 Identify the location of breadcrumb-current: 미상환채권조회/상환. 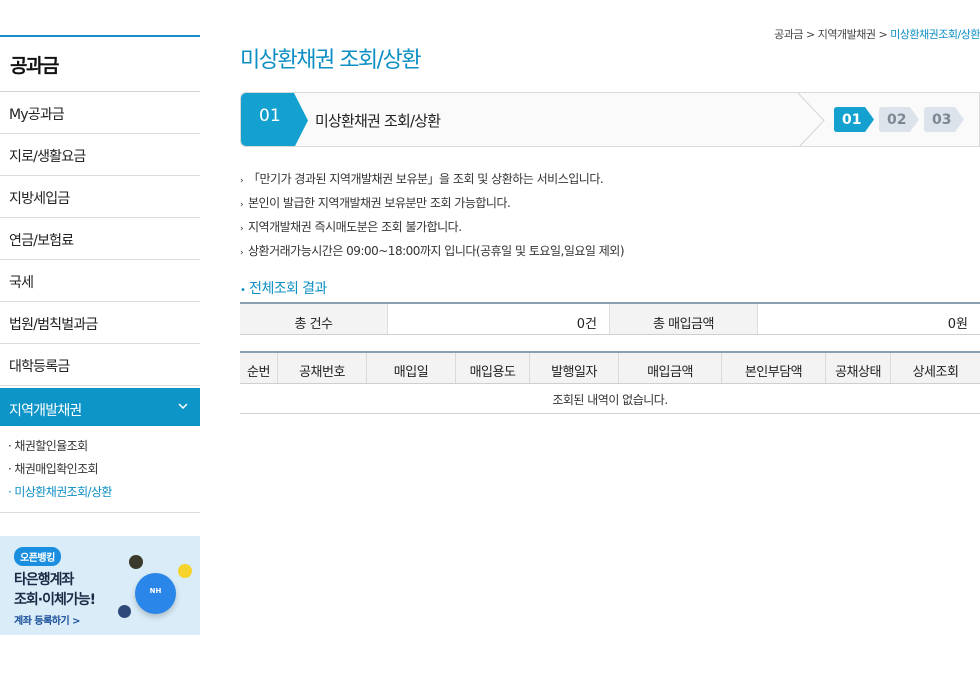
(935, 34).